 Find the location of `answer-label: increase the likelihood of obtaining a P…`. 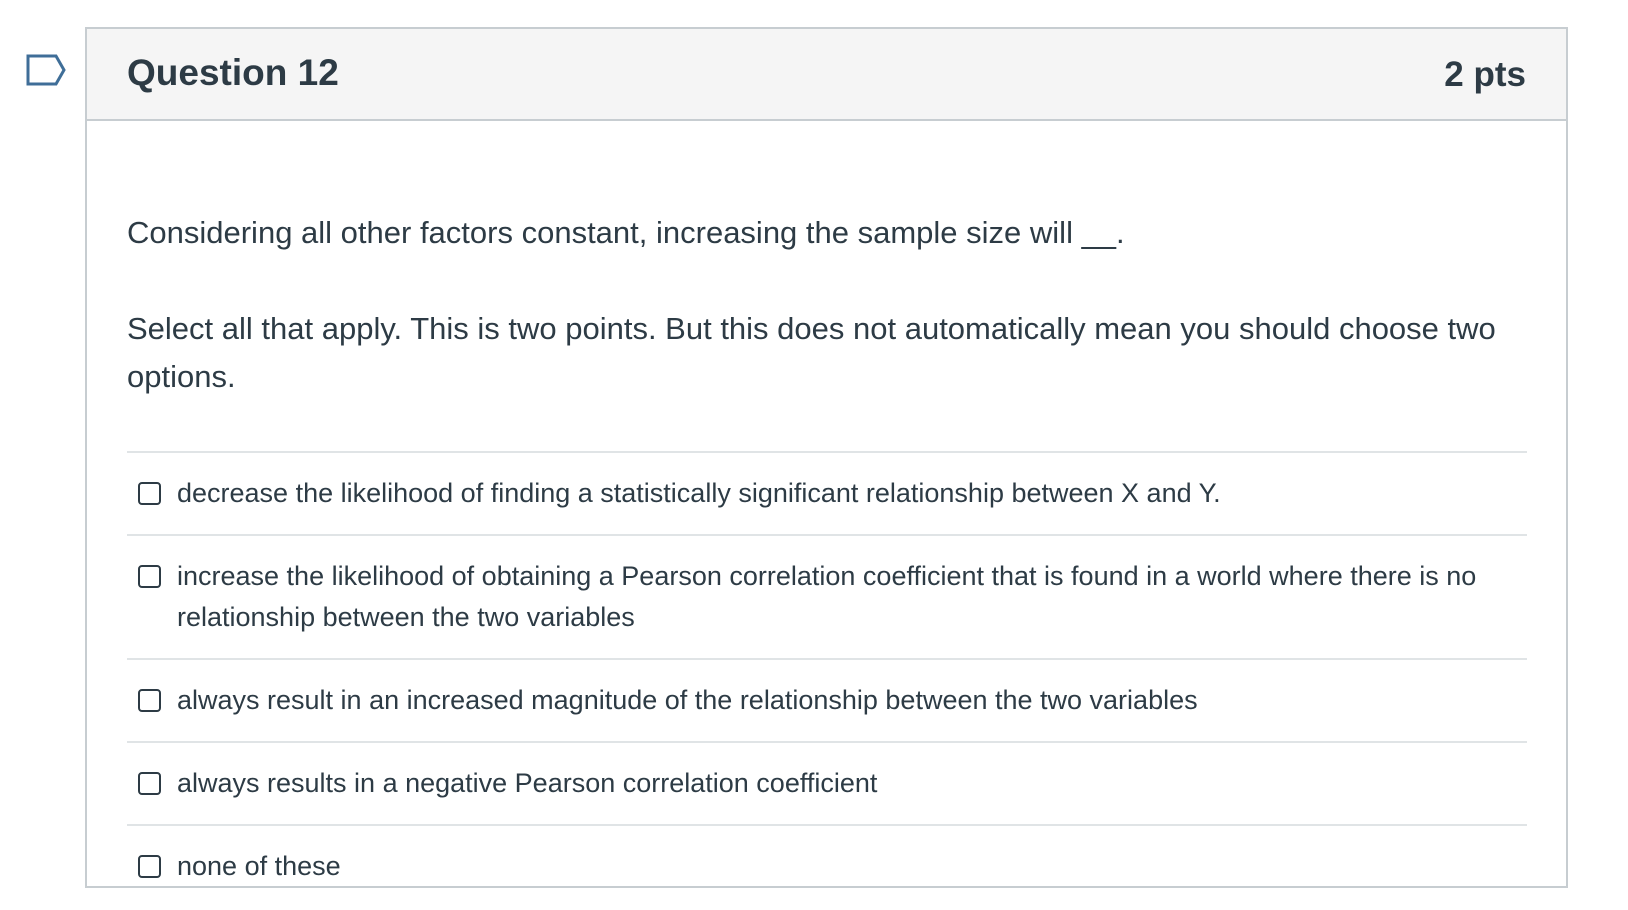

answer-label: increase the likelihood of obtaining a P… is located at coordinates (827, 596).